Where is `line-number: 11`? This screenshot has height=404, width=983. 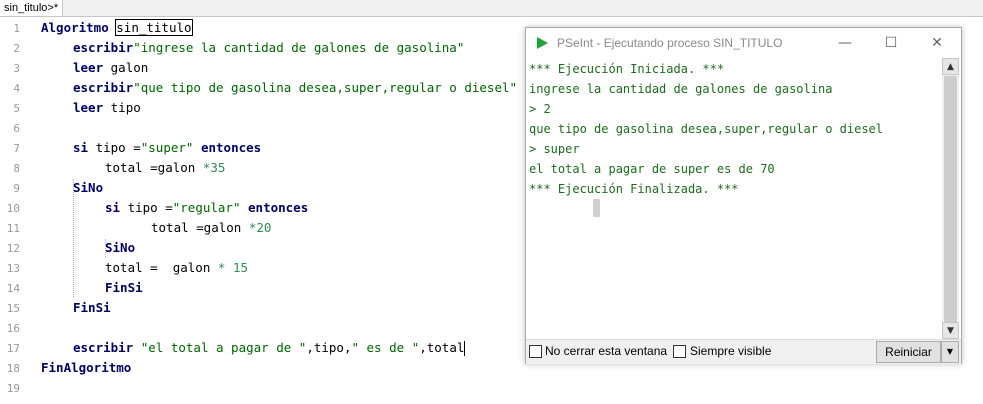
line-number: 11 is located at coordinates (13, 228).